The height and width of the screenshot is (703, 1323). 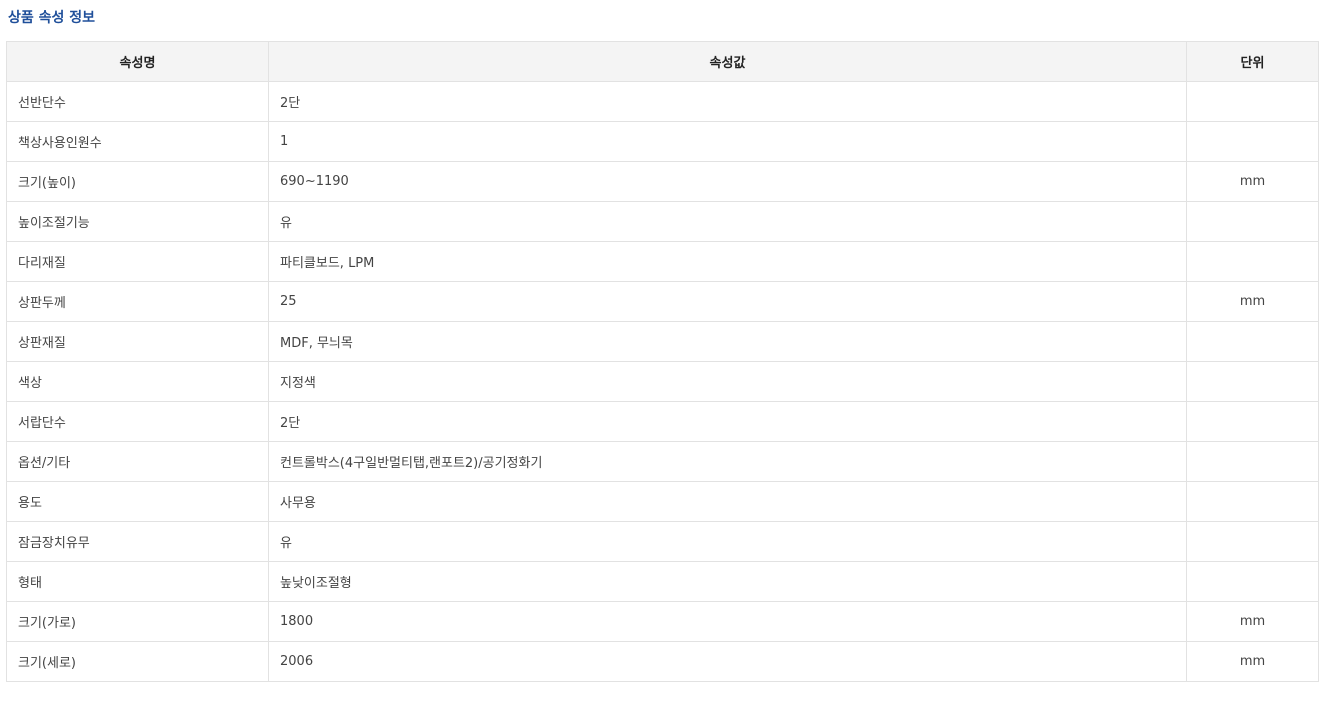 What do you see at coordinates (137, 301) in the screenshot?
I see `attribute-name: 상판두께` at bounding box center [137, 301].